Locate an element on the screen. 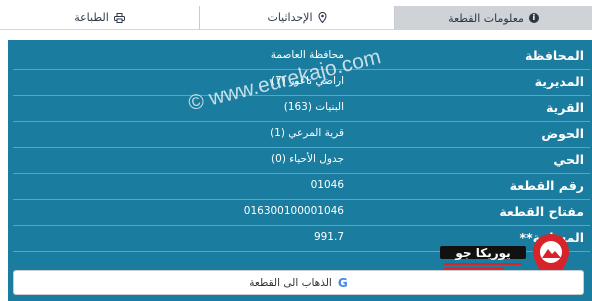  tab-print: الطباعة is located at coordinates (99, 18).